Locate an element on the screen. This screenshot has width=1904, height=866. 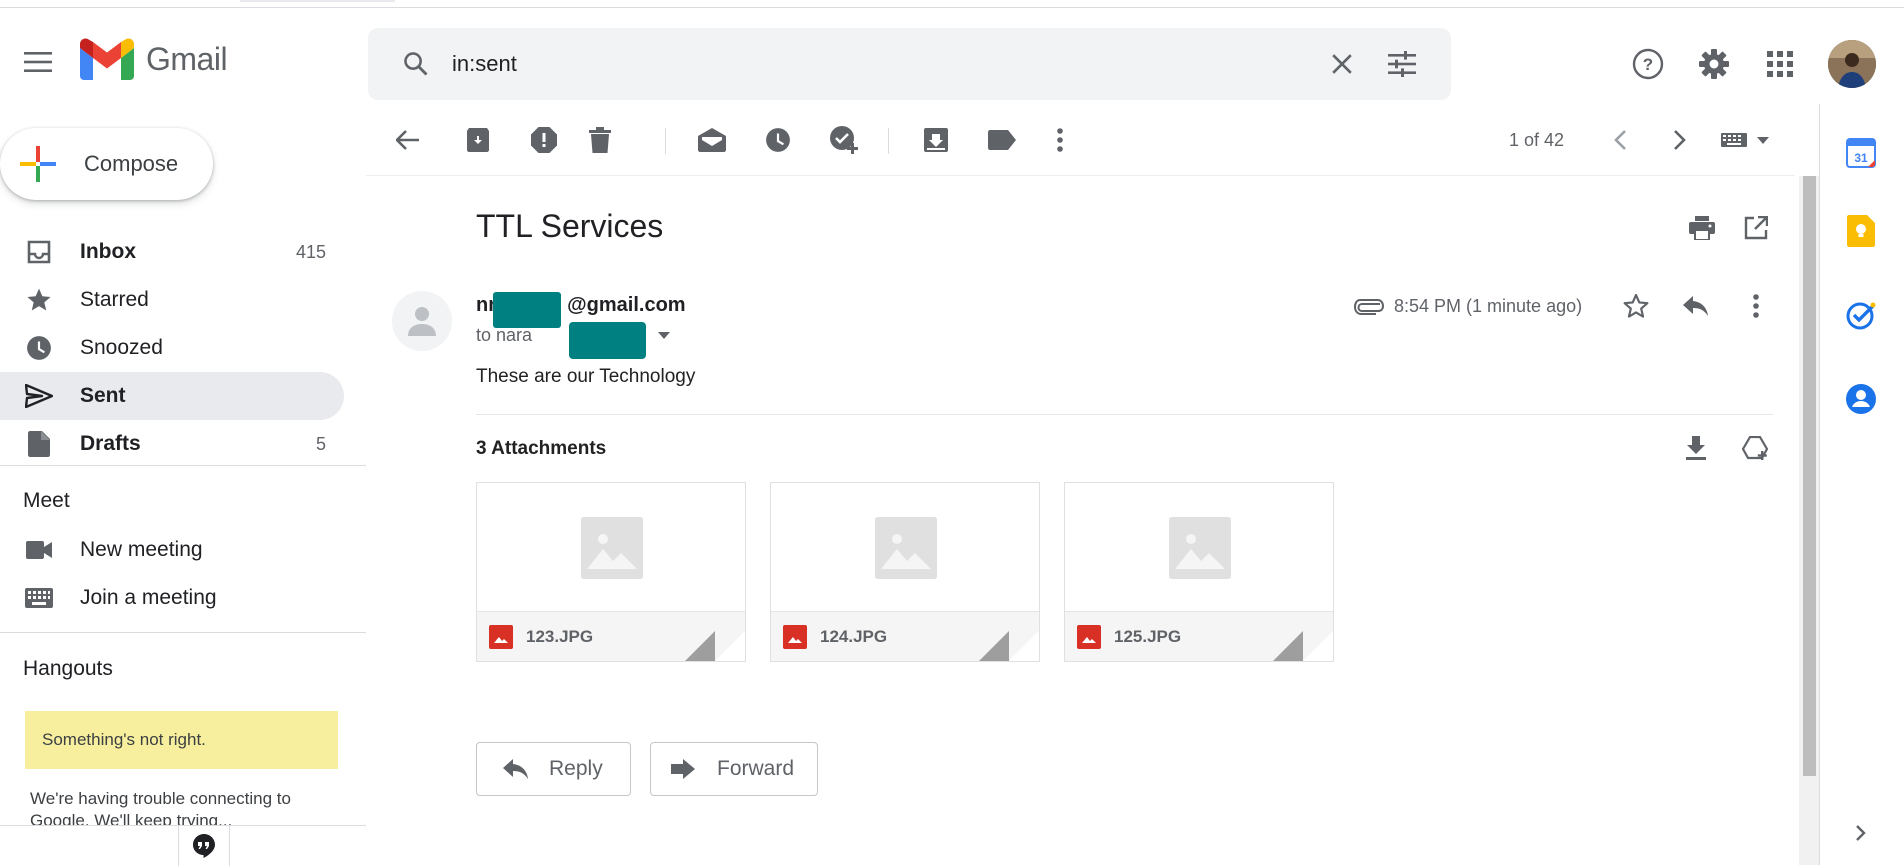
hangouts-quote-icon is located at coordinates (204, 846).